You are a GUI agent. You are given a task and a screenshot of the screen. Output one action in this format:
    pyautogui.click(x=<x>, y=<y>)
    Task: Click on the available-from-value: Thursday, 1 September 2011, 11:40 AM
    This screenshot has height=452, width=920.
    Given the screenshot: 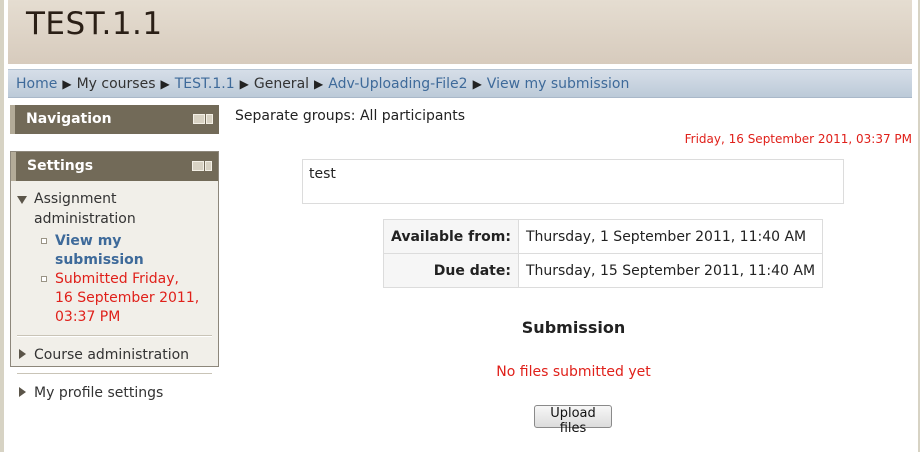 What is the action you would take?
    pyautogui.click(x=670, y=236)
    